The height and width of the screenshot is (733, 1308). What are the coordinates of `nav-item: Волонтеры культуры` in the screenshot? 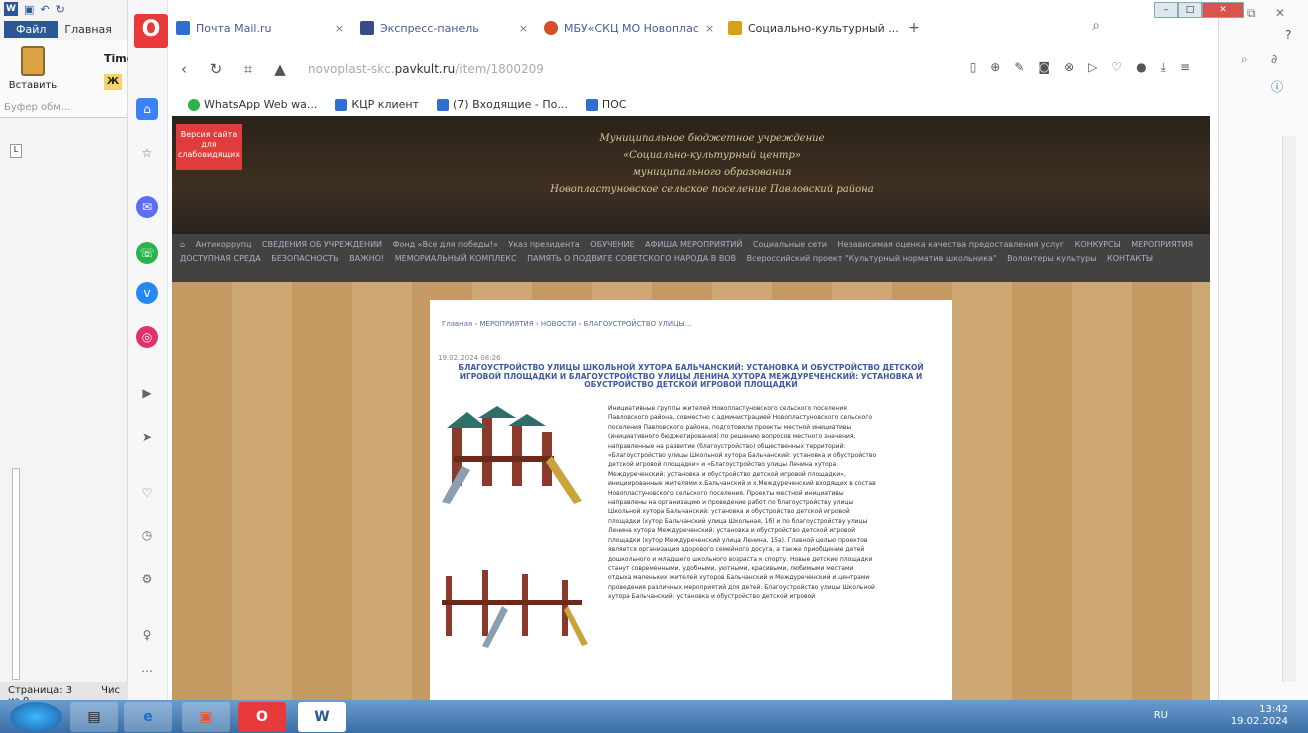 It's located at (1051, 258).